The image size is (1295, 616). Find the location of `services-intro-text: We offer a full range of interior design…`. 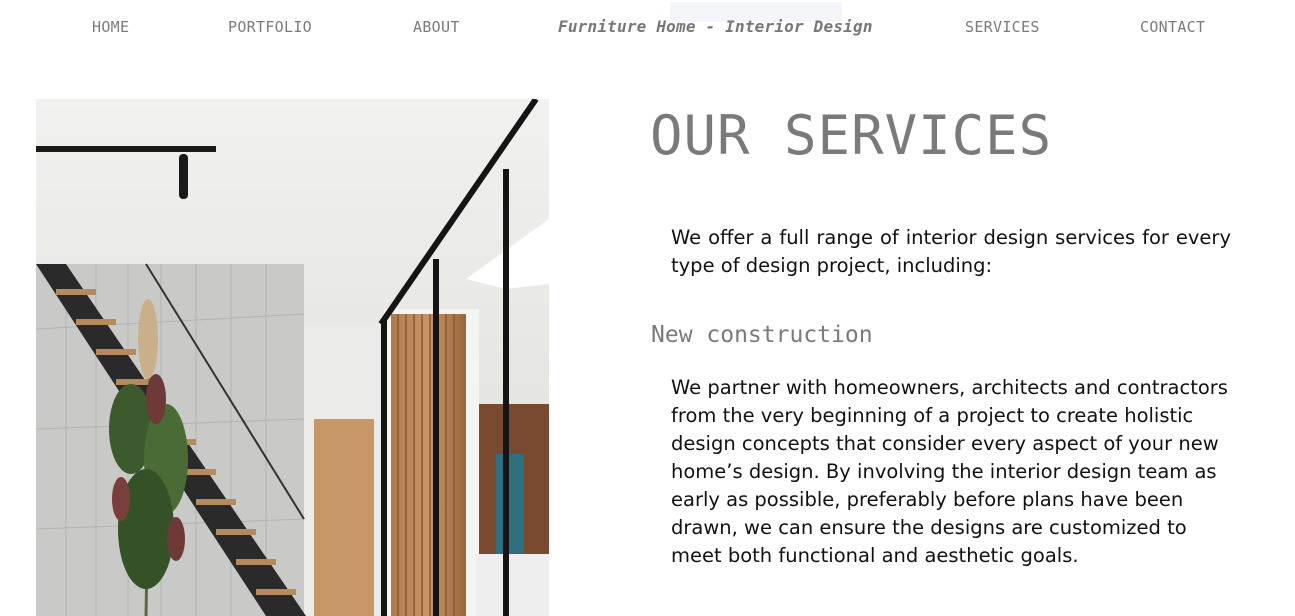

services-intro-text: We offer a full range of interior design… is located at coordinates (951, 251).